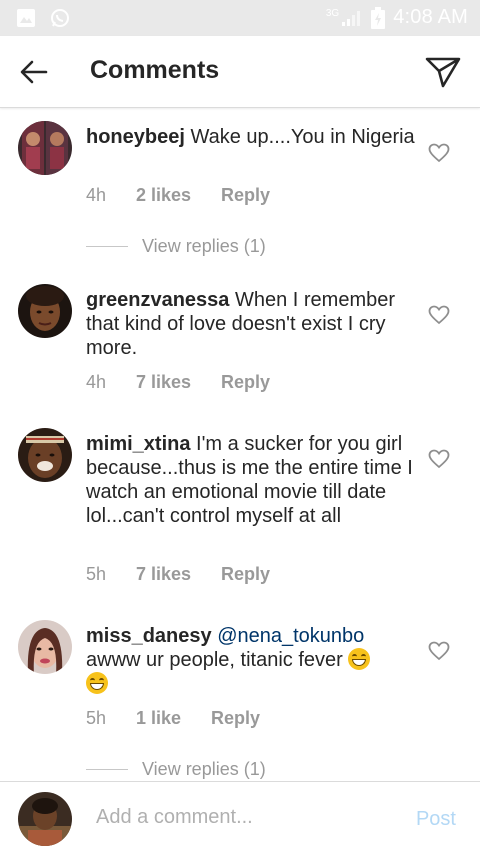 Image resolution: width=480 pixels, height=854 pixels. I want to click on comment-mention-link: @nena_tokunbo, so click(290, 636).